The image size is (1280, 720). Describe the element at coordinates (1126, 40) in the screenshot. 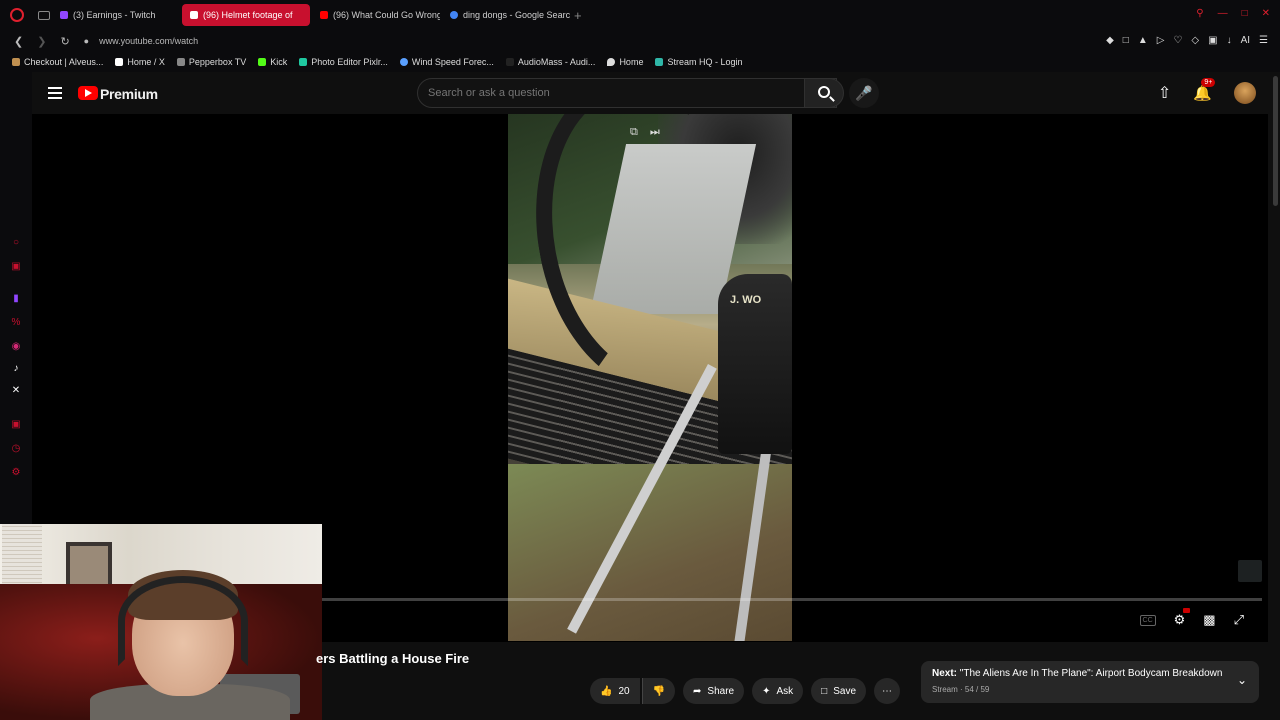

I see `snapshot-icon: □` at that location.